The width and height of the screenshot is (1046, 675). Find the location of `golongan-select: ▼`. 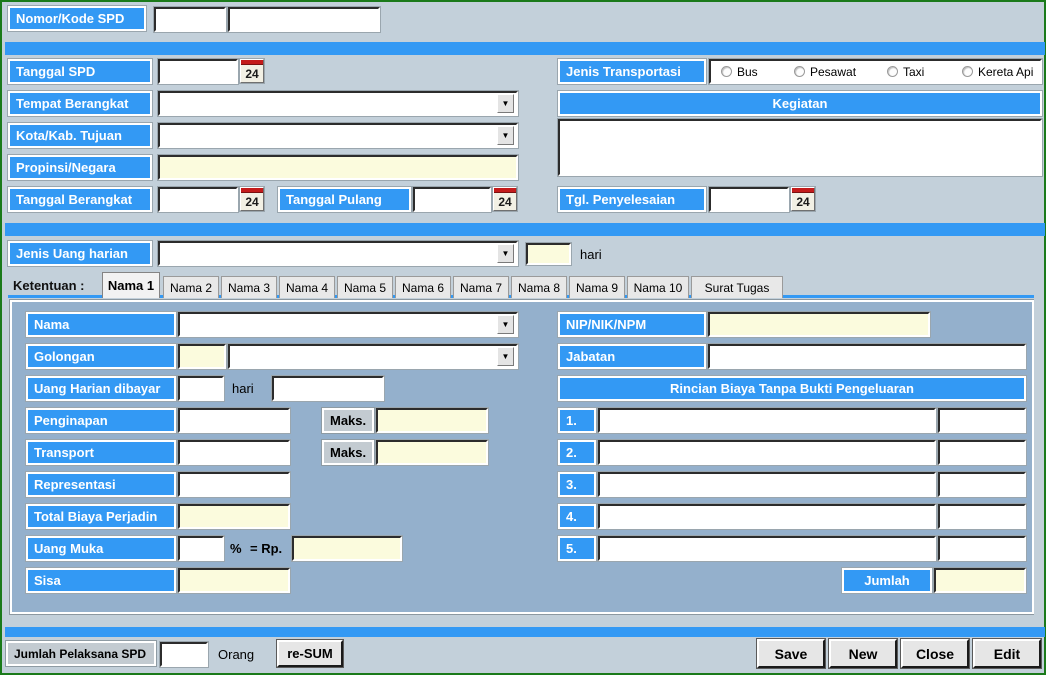

golongan-select: ▼ is located at coordinates (373, 356).